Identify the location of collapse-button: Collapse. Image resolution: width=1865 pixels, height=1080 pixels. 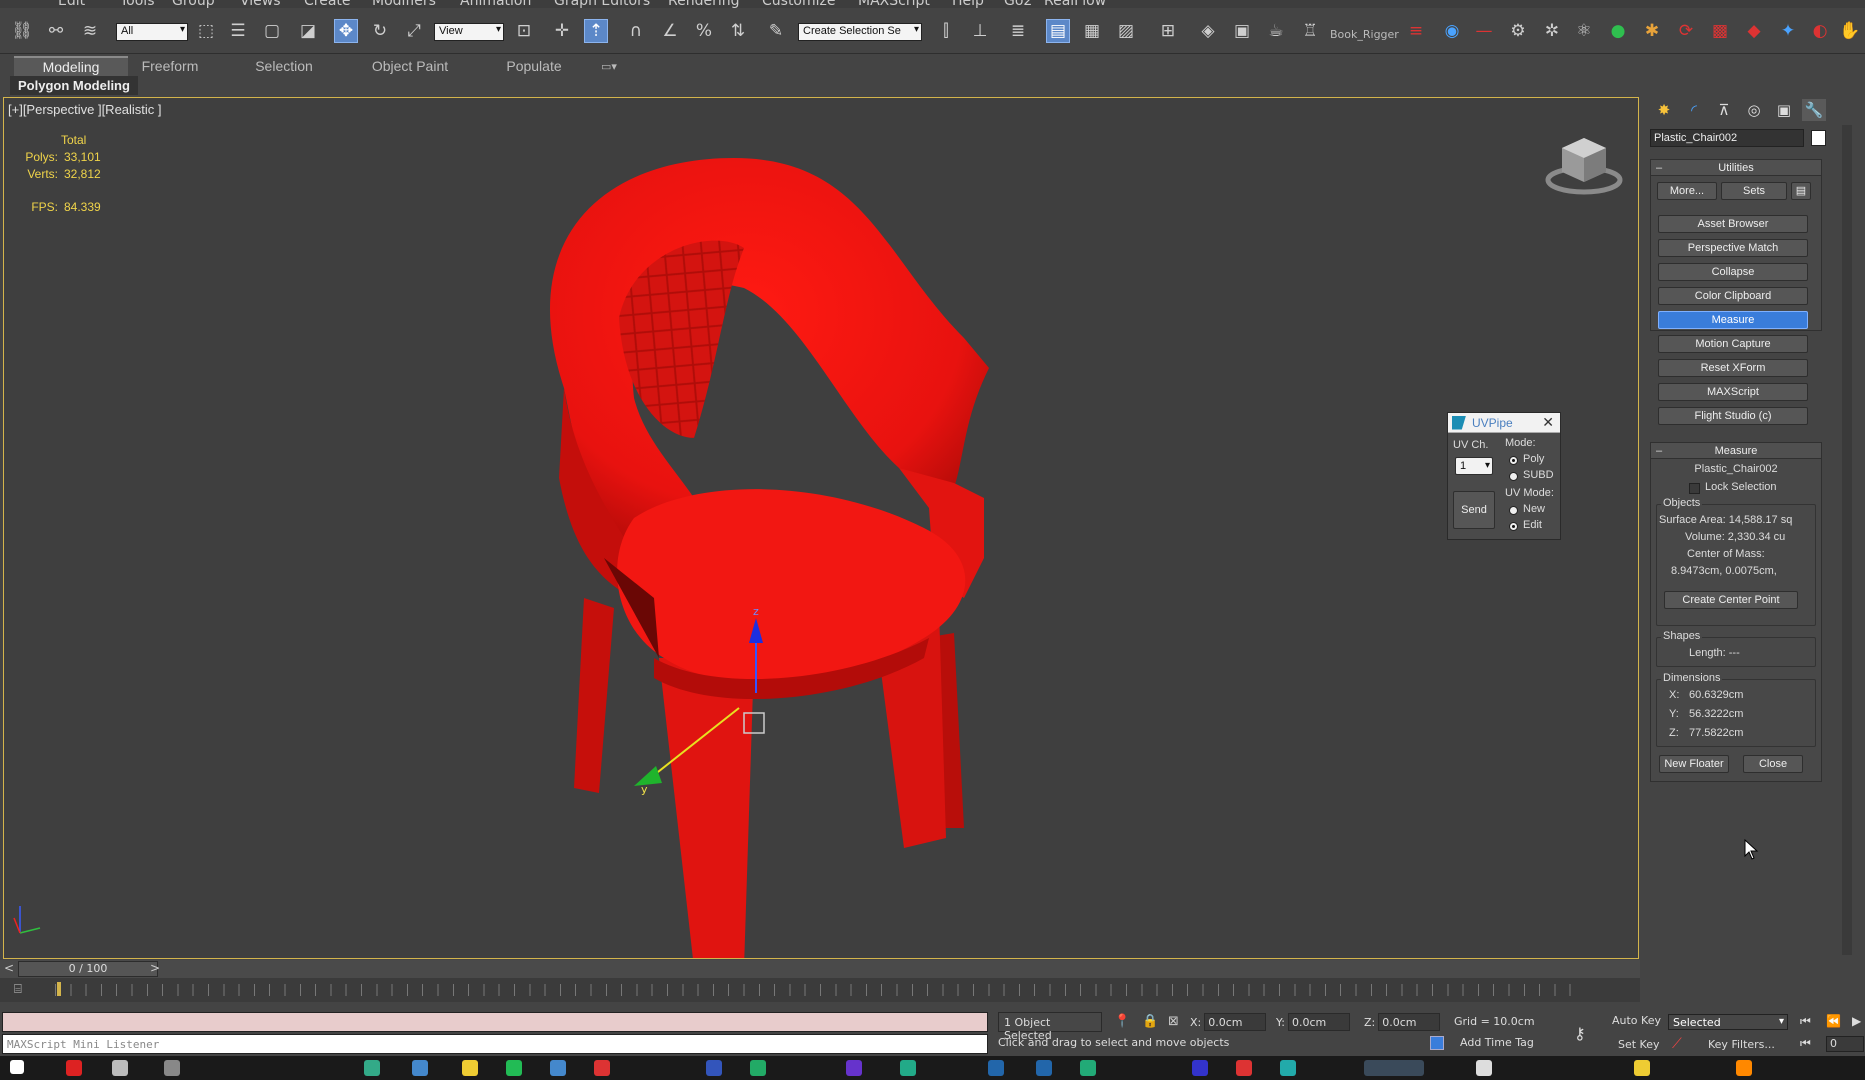
(1733, 272).